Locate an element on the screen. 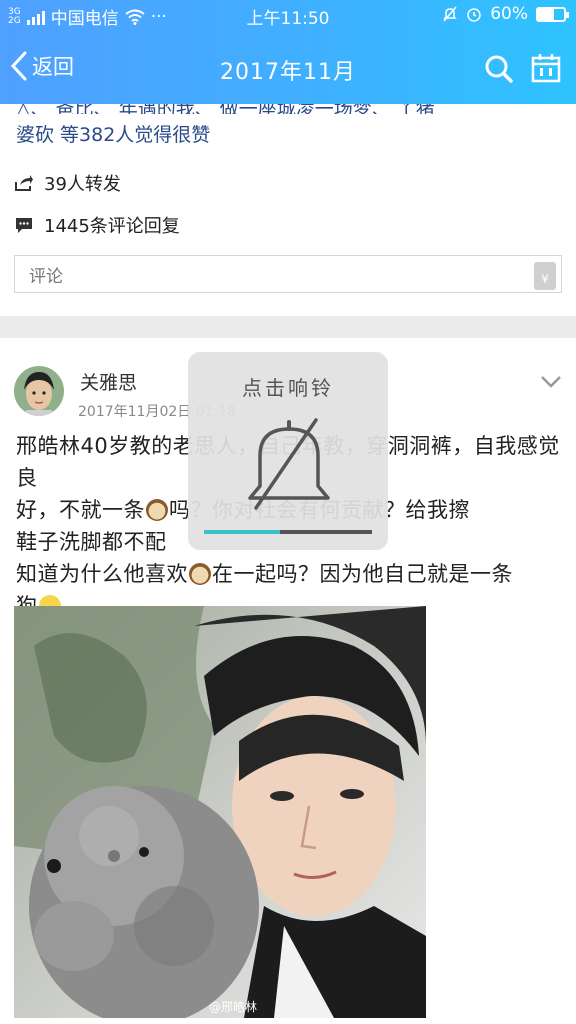 This screenshot has height=1024, width=576. post-menu-button is located at coordinates (551, 383).